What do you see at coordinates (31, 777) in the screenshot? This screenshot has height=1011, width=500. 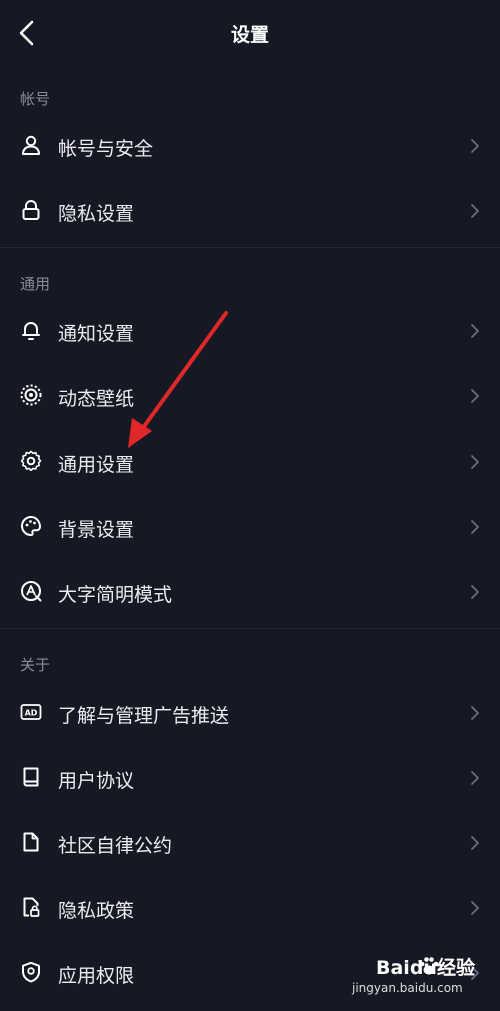 I see `book-icon` at bounding box center [31, 777].